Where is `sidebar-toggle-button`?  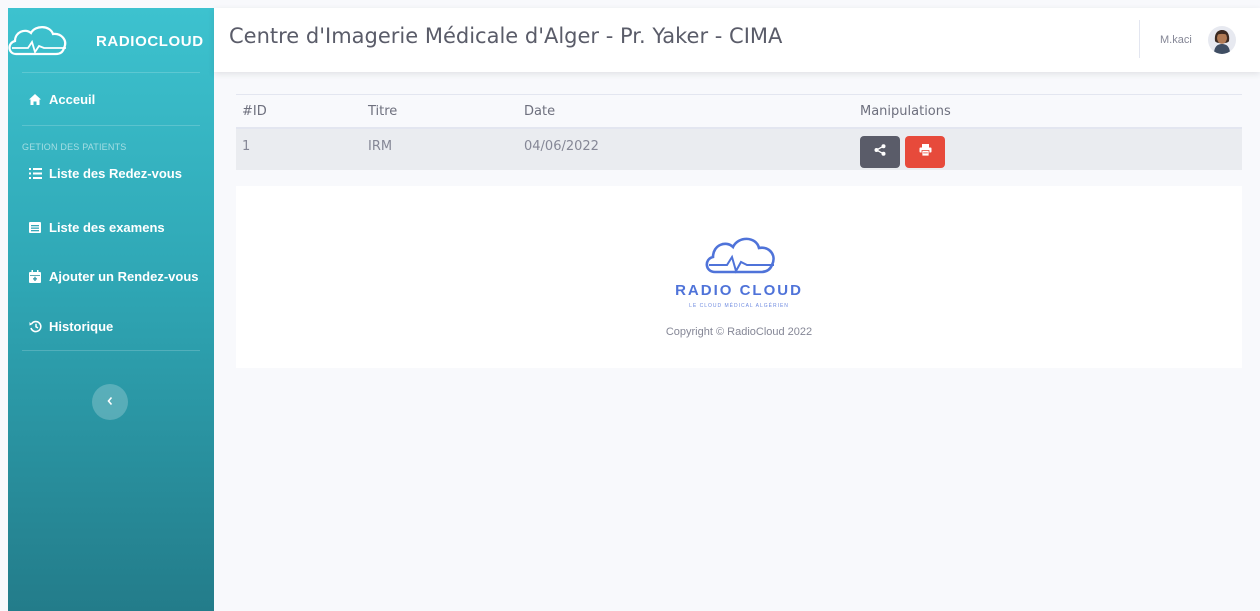
sidebar-toggle-button is located at coordinates (110, 402).